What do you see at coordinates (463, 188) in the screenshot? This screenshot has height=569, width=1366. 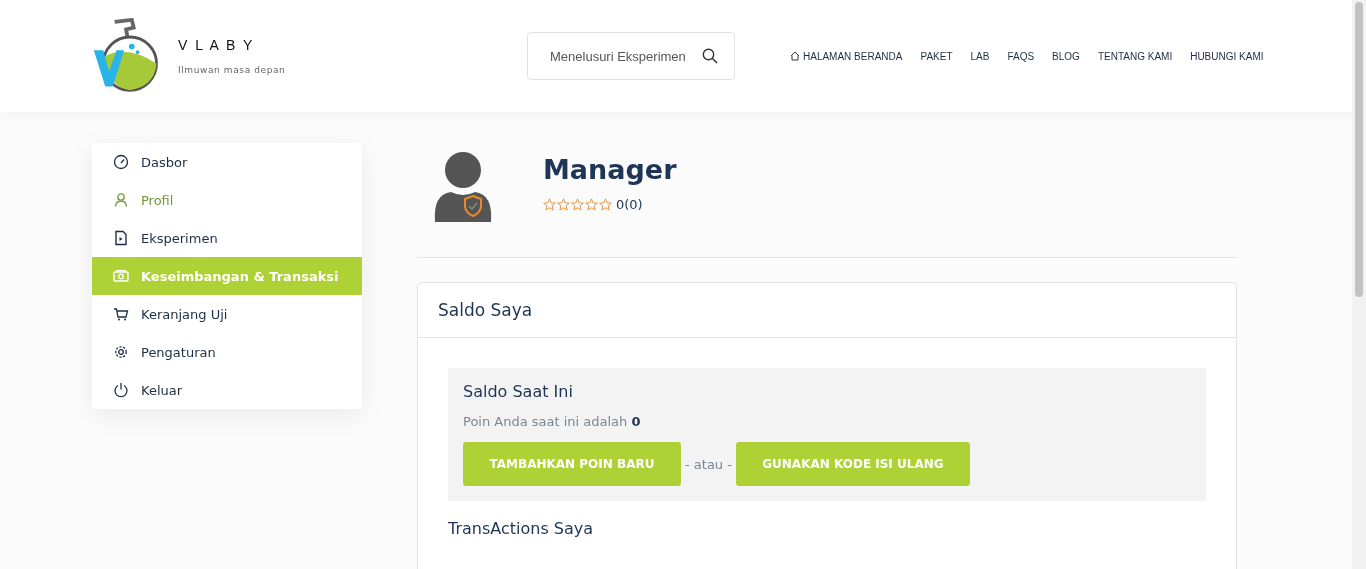 I see `user-avatar-icon` at bounding box center [463, 188].